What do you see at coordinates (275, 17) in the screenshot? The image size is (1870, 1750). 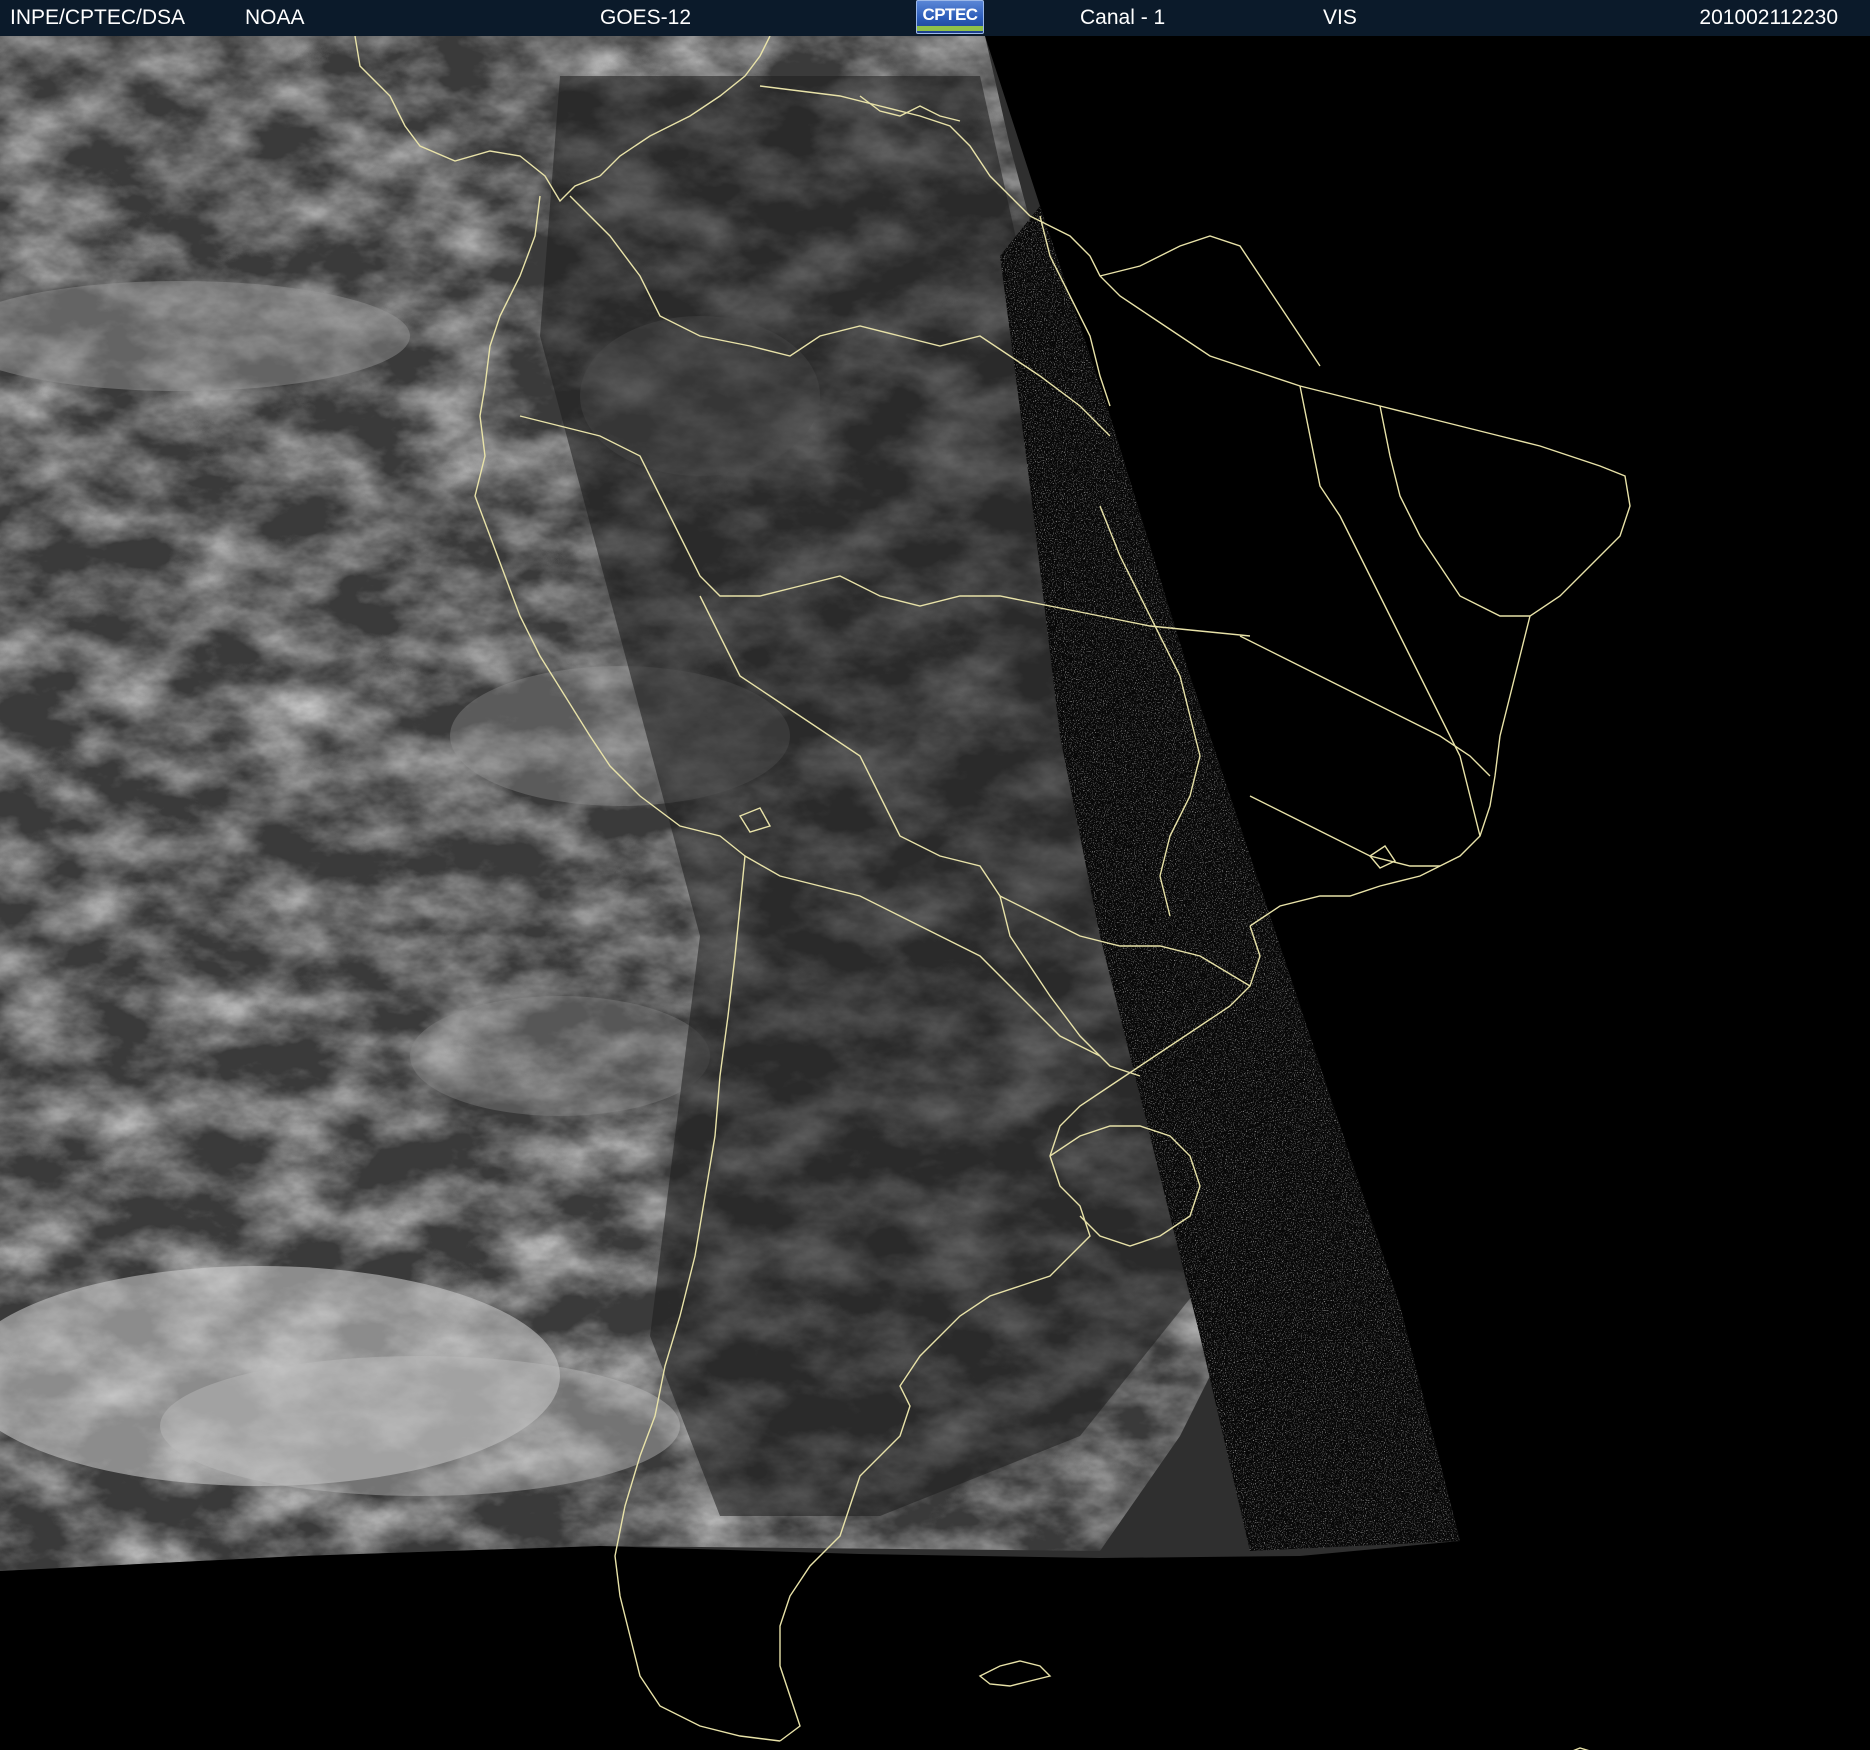 I see `source-label: NOAA` at bounding box center [275, 17].